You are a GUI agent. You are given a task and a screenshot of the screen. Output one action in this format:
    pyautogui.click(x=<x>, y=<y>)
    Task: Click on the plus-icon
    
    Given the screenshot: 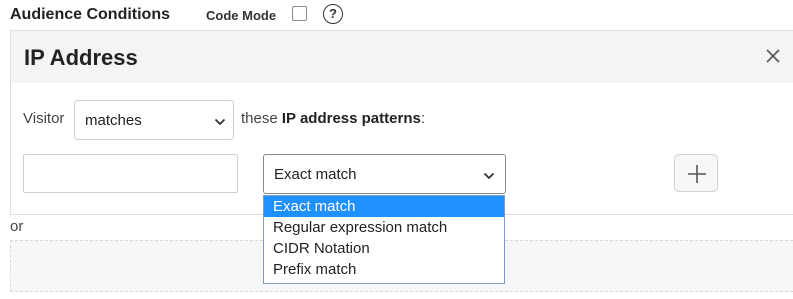 What is the action you would take?
    pyautogui.click(x=697, y=174)
    